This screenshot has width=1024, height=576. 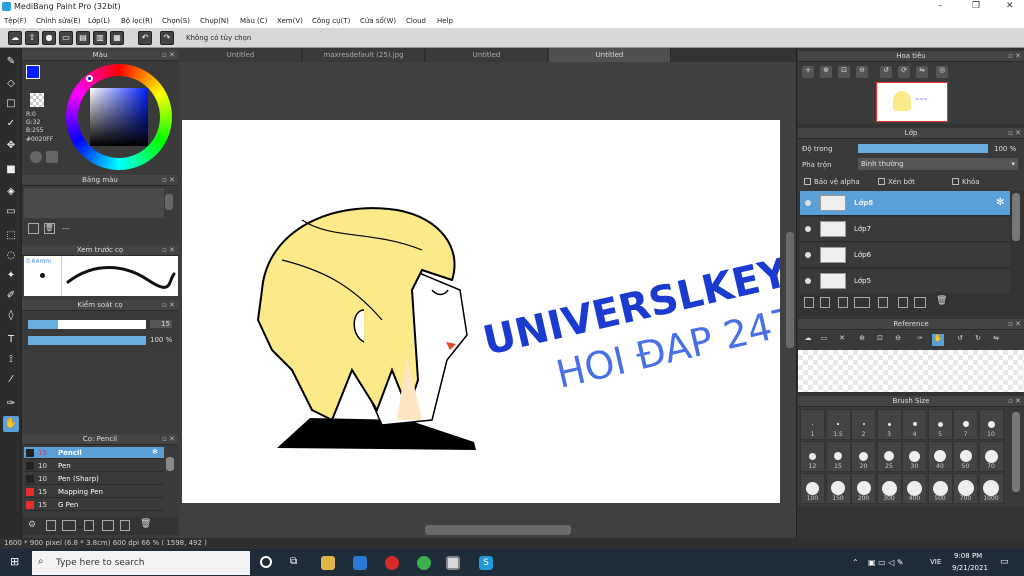 I want to click on brush-list-item: 10 Pen (Sharp), so click(x=94, y=479).